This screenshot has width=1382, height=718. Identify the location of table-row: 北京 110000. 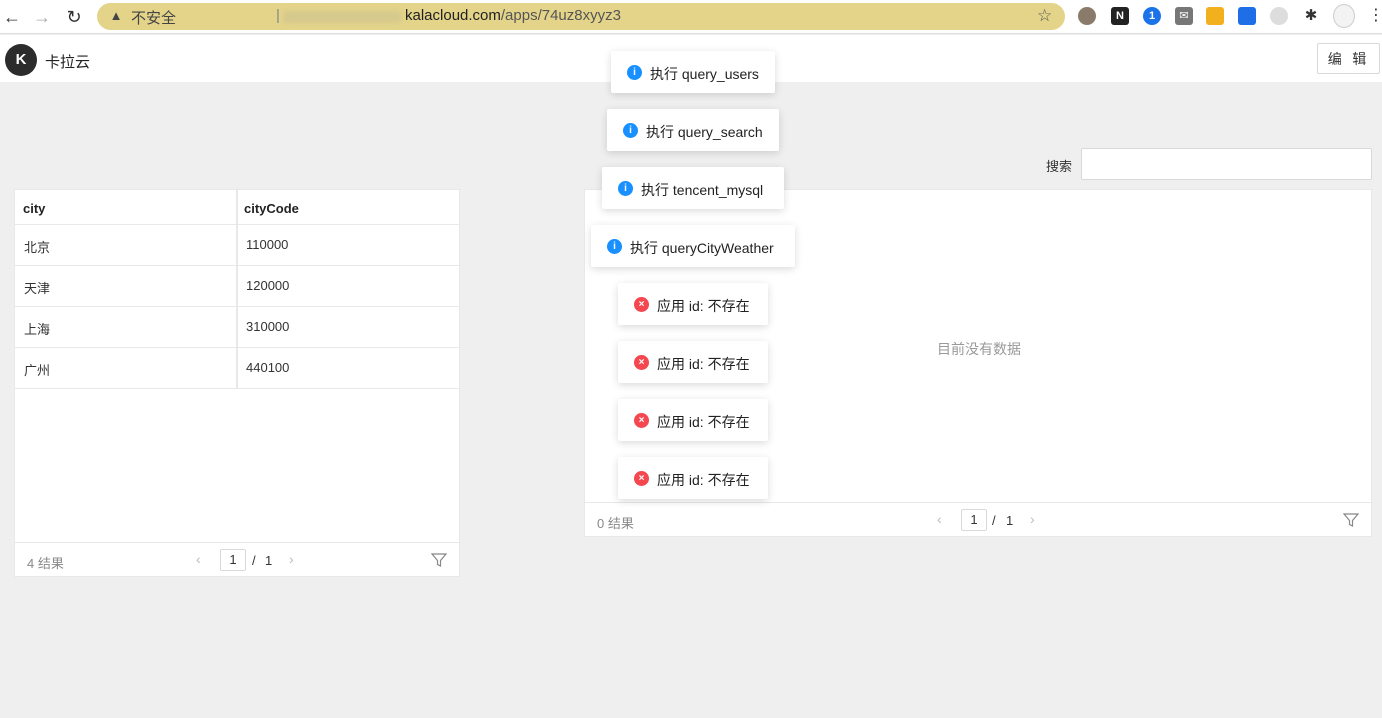
(237, 245).